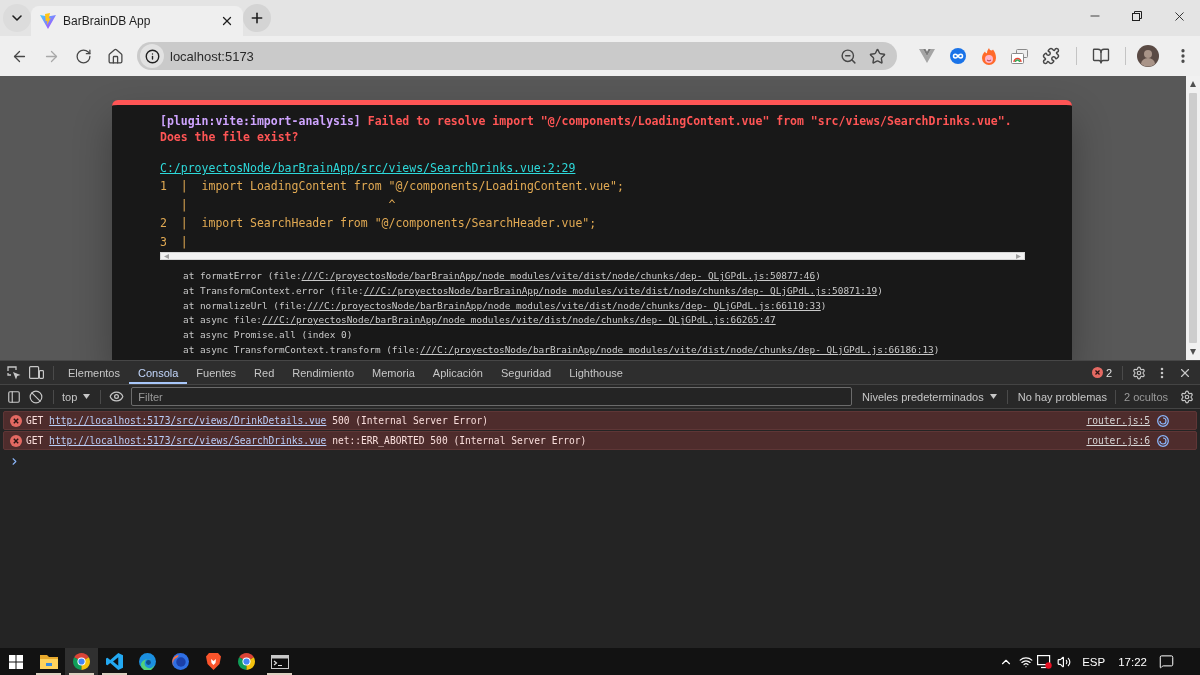 The image size is (1200, 675). What do you see at coordinates (16, 661) in the screenshot?
I see `four-panes-icon` at bounding box center [16, 661].